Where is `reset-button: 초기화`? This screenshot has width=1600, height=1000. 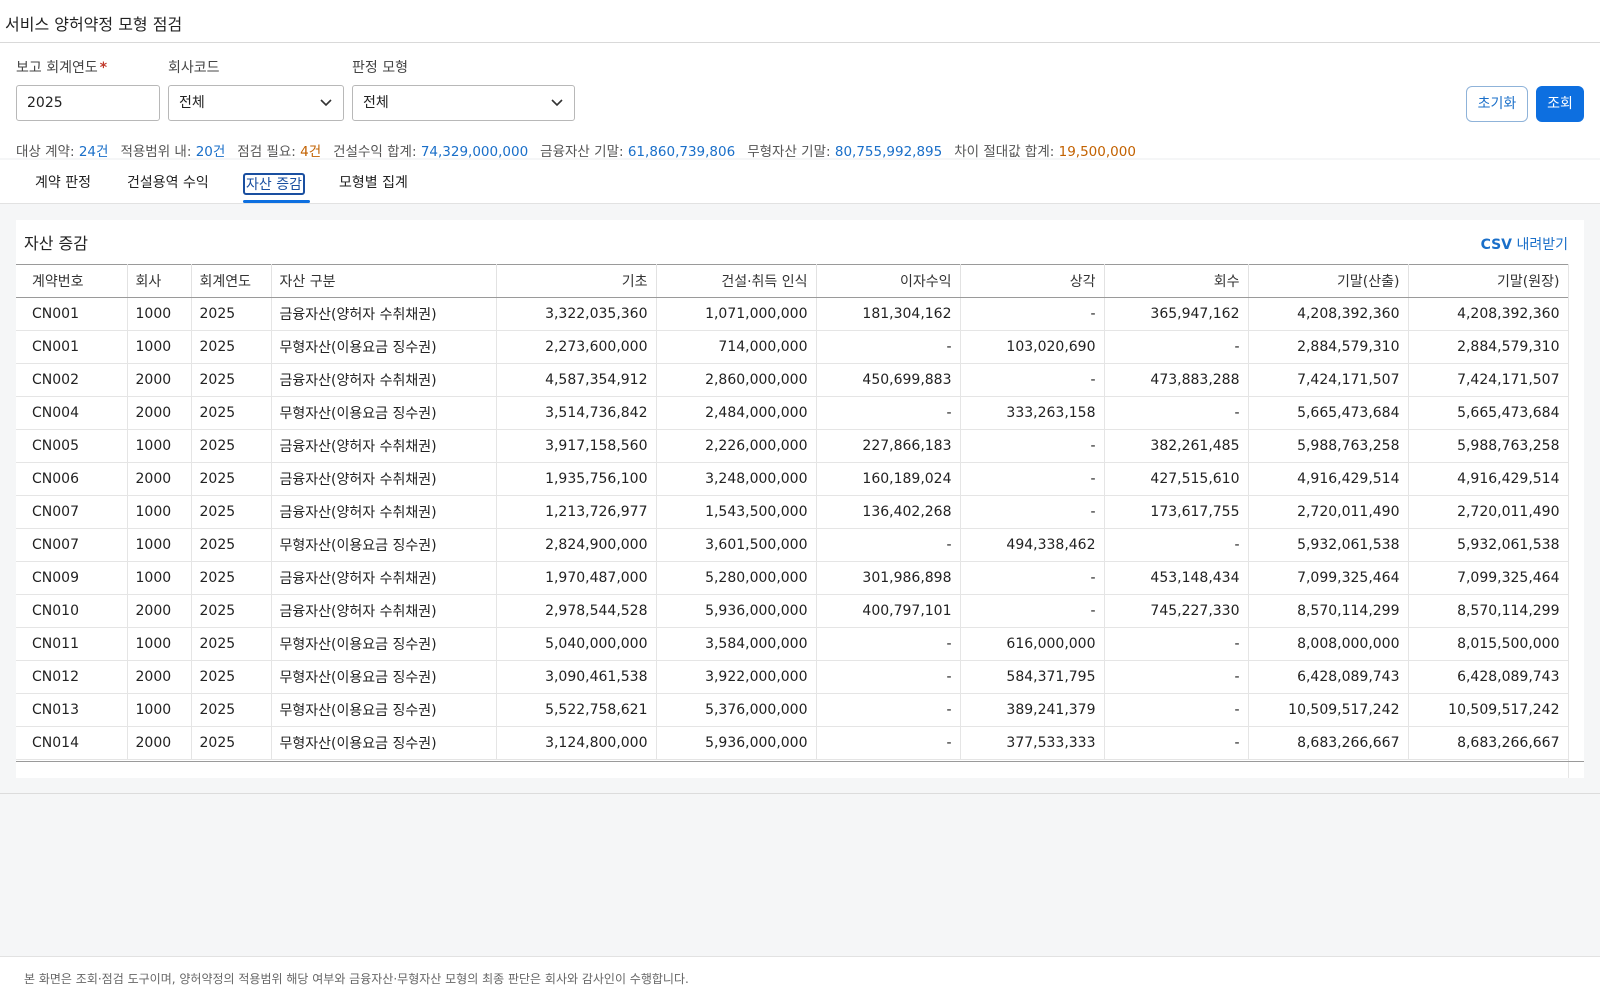 reset-button: 초기화 is located at coordinates (1497, 104).